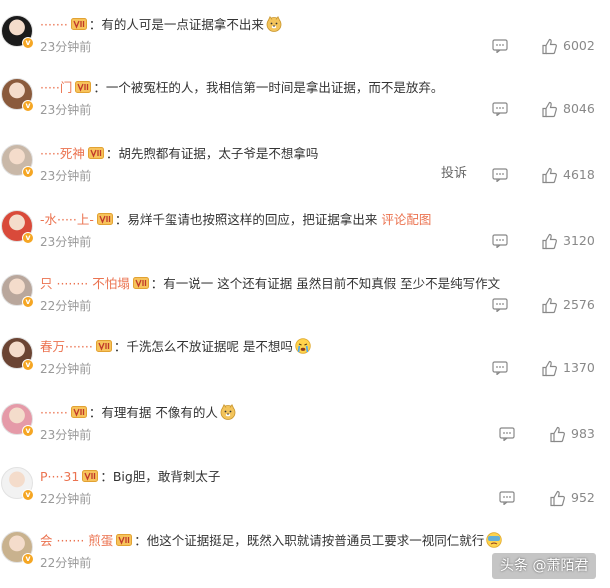 This screenshot has width=610, height=588. Describe the element at coordinates (579, 45) in the screenshot. I see `like-count: 6002` at that location.